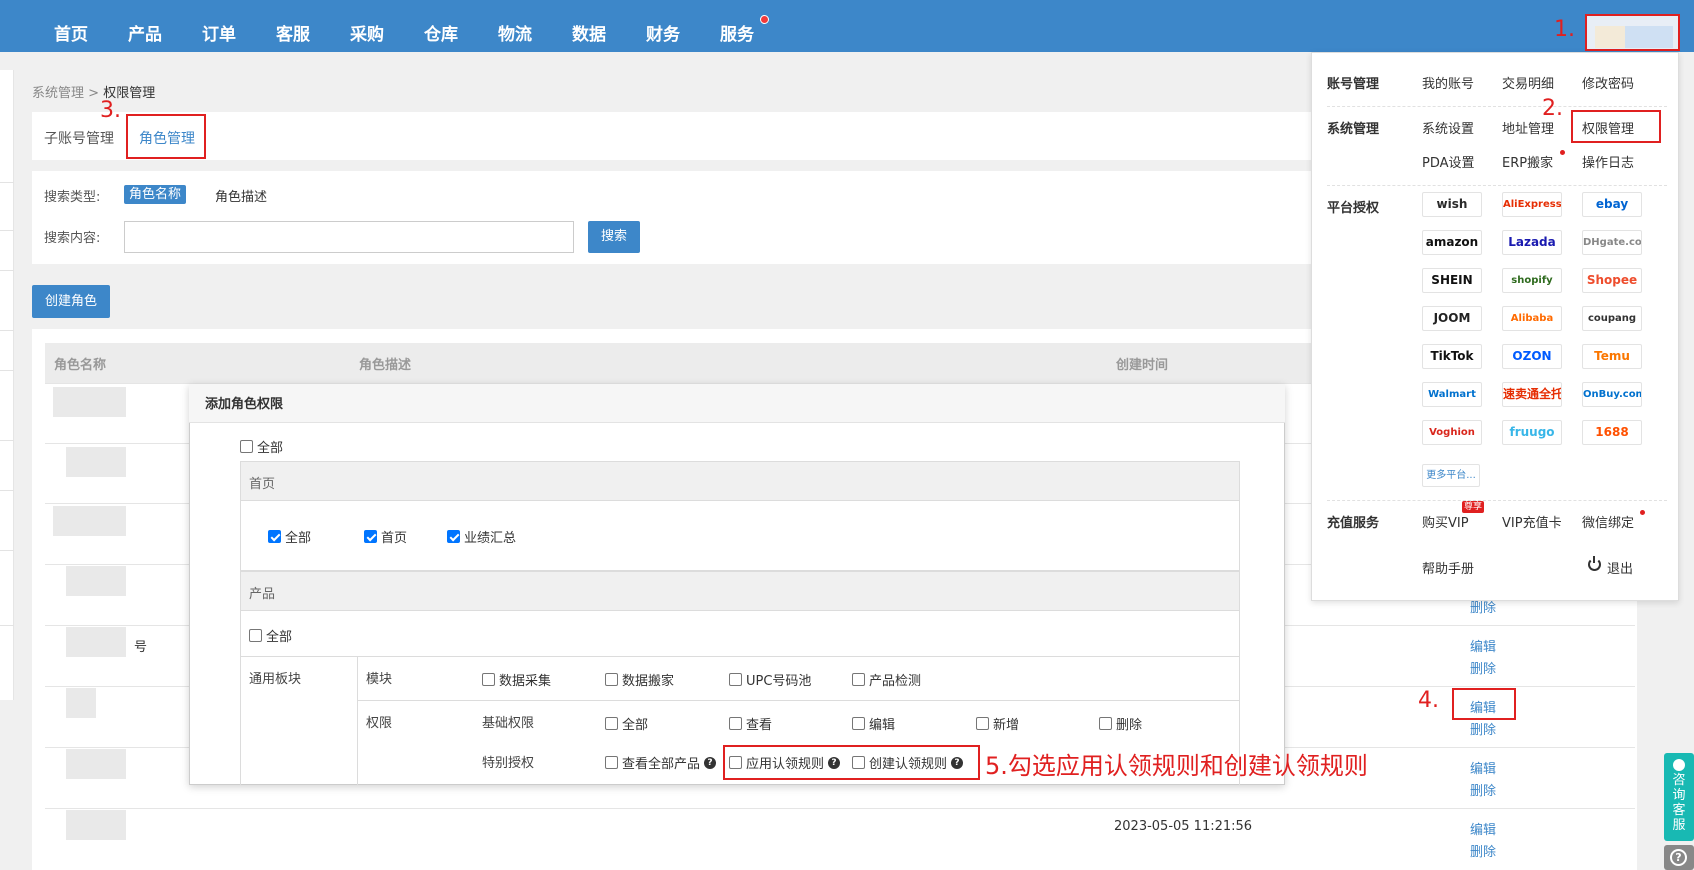 Image resolution: width=1694 pixels, height=870 pixels. Describe the element at coordinates (261, 446) in the screenshot. I see `checkbox-all-permissions: 全部` at that location.